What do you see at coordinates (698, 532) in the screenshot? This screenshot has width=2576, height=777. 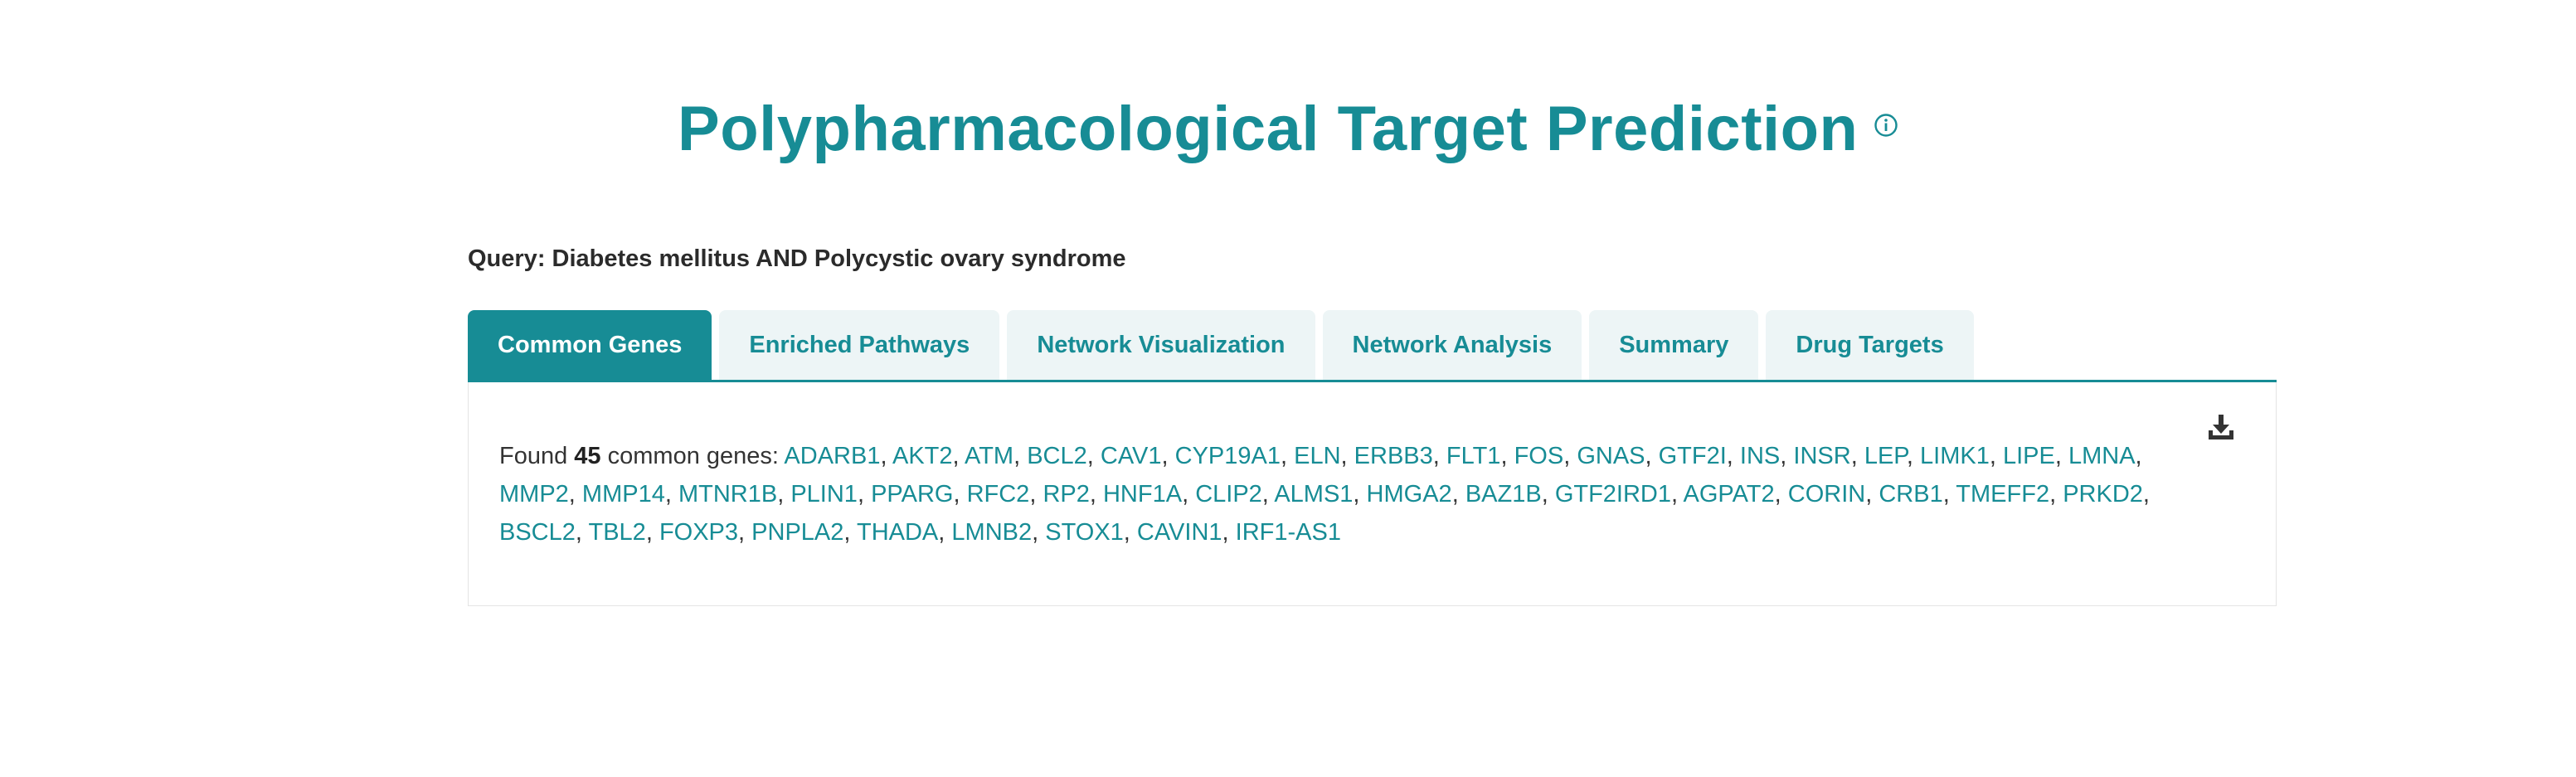 I see `gene-link: FOXP3` at bounding box center [698, 532].